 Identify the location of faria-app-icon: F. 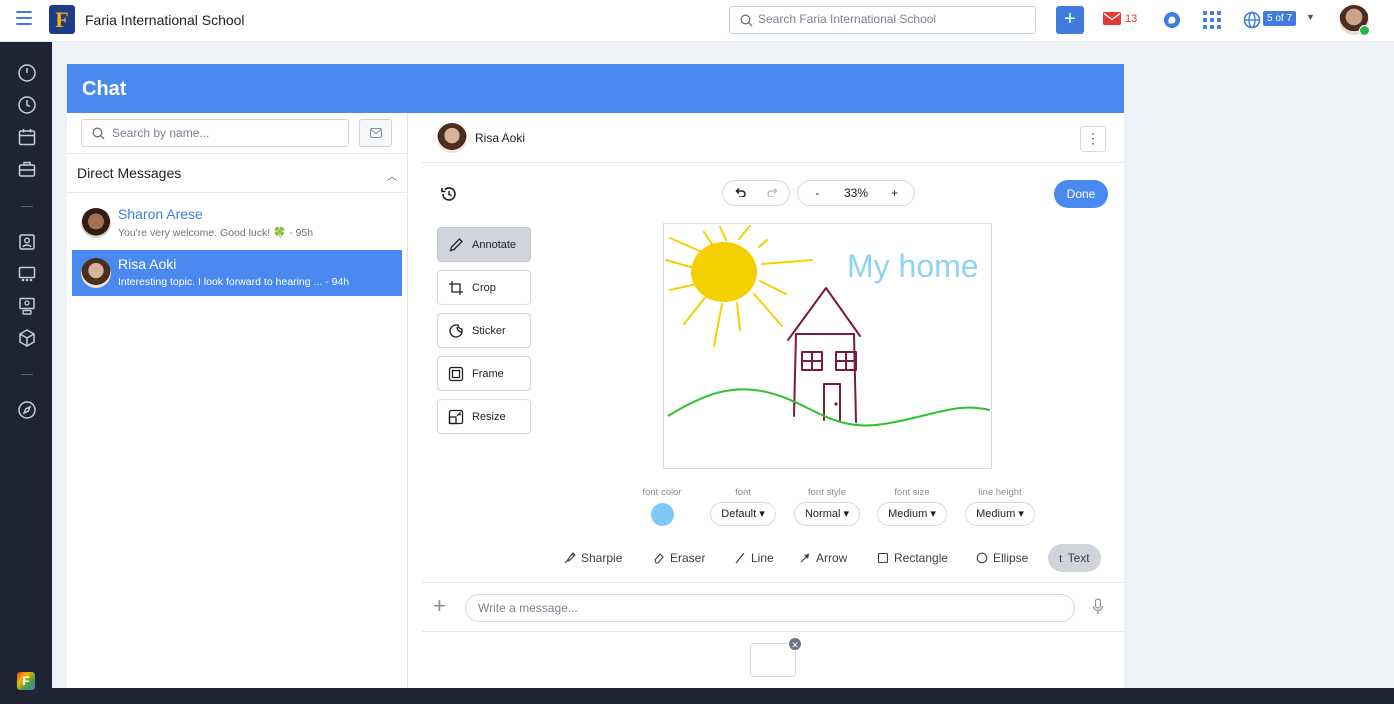
(26, 681).